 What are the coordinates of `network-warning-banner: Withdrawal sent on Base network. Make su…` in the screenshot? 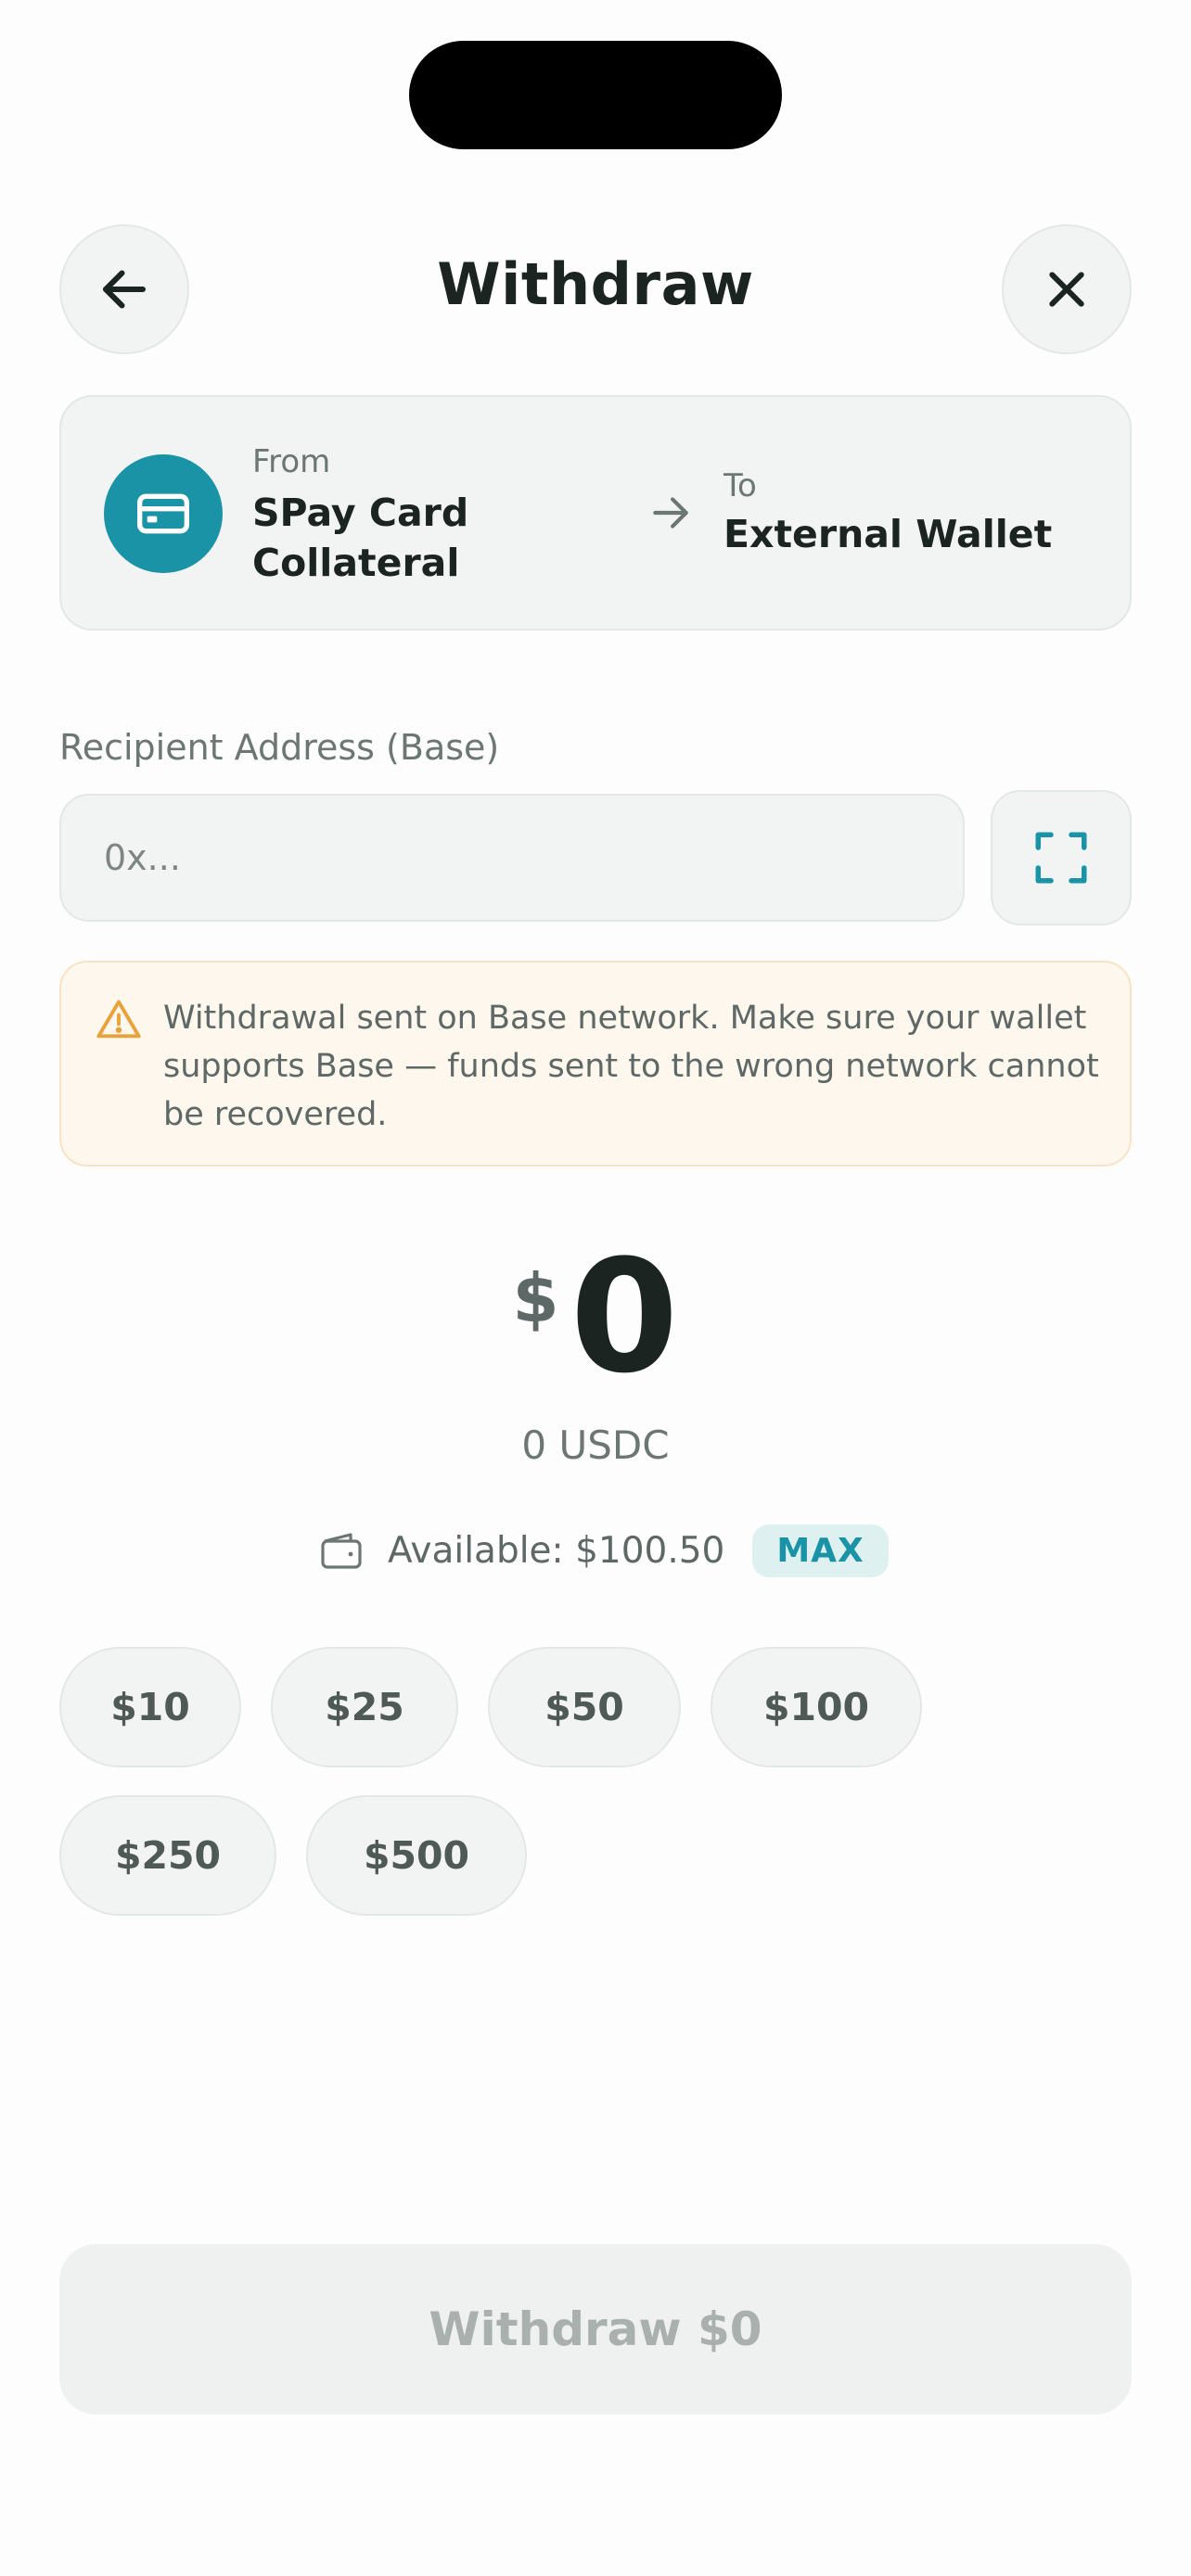 It's located at (595, 1064).